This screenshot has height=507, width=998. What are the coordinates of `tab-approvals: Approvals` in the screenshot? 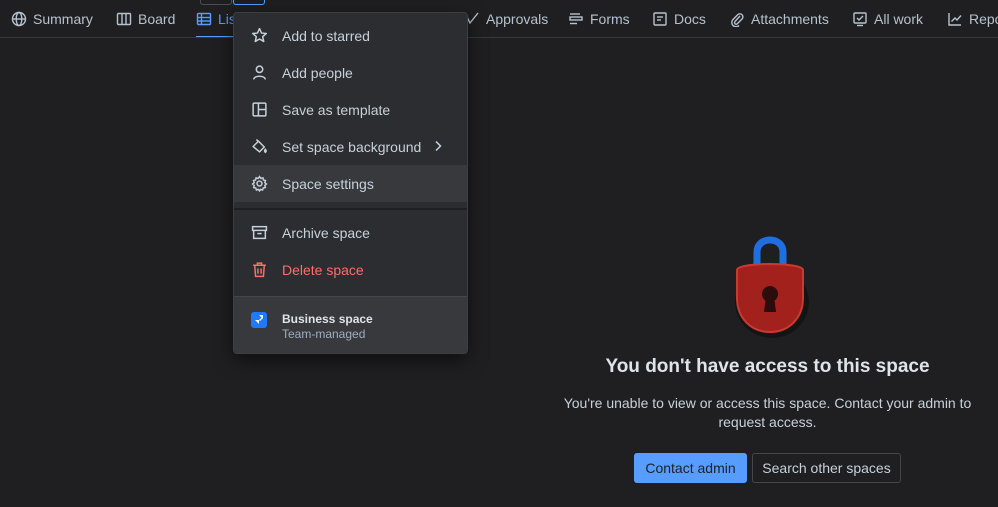 It's located at (506, 18).